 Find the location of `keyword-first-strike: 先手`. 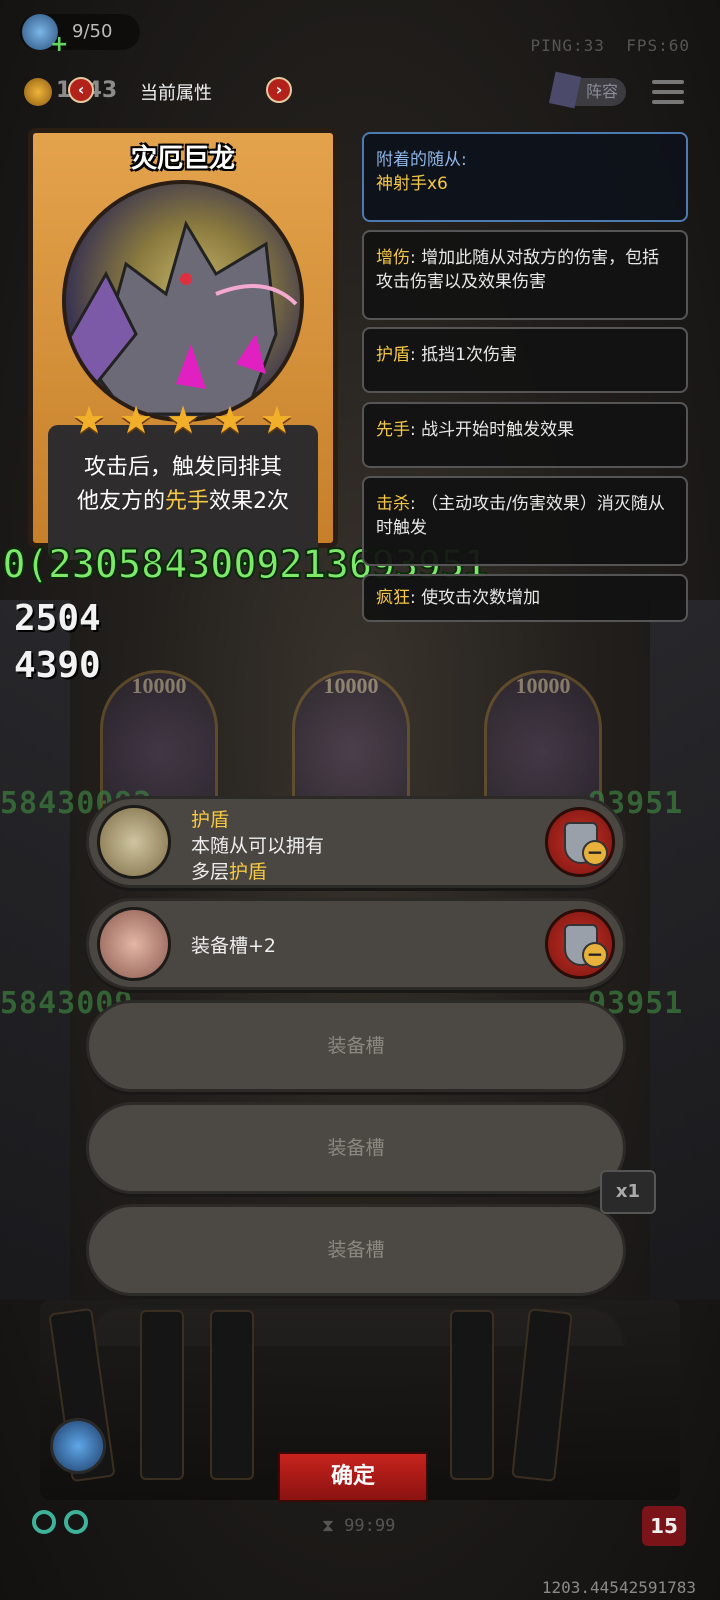

keyword-first-strike: 先手 is located at coordinates (187, 501).